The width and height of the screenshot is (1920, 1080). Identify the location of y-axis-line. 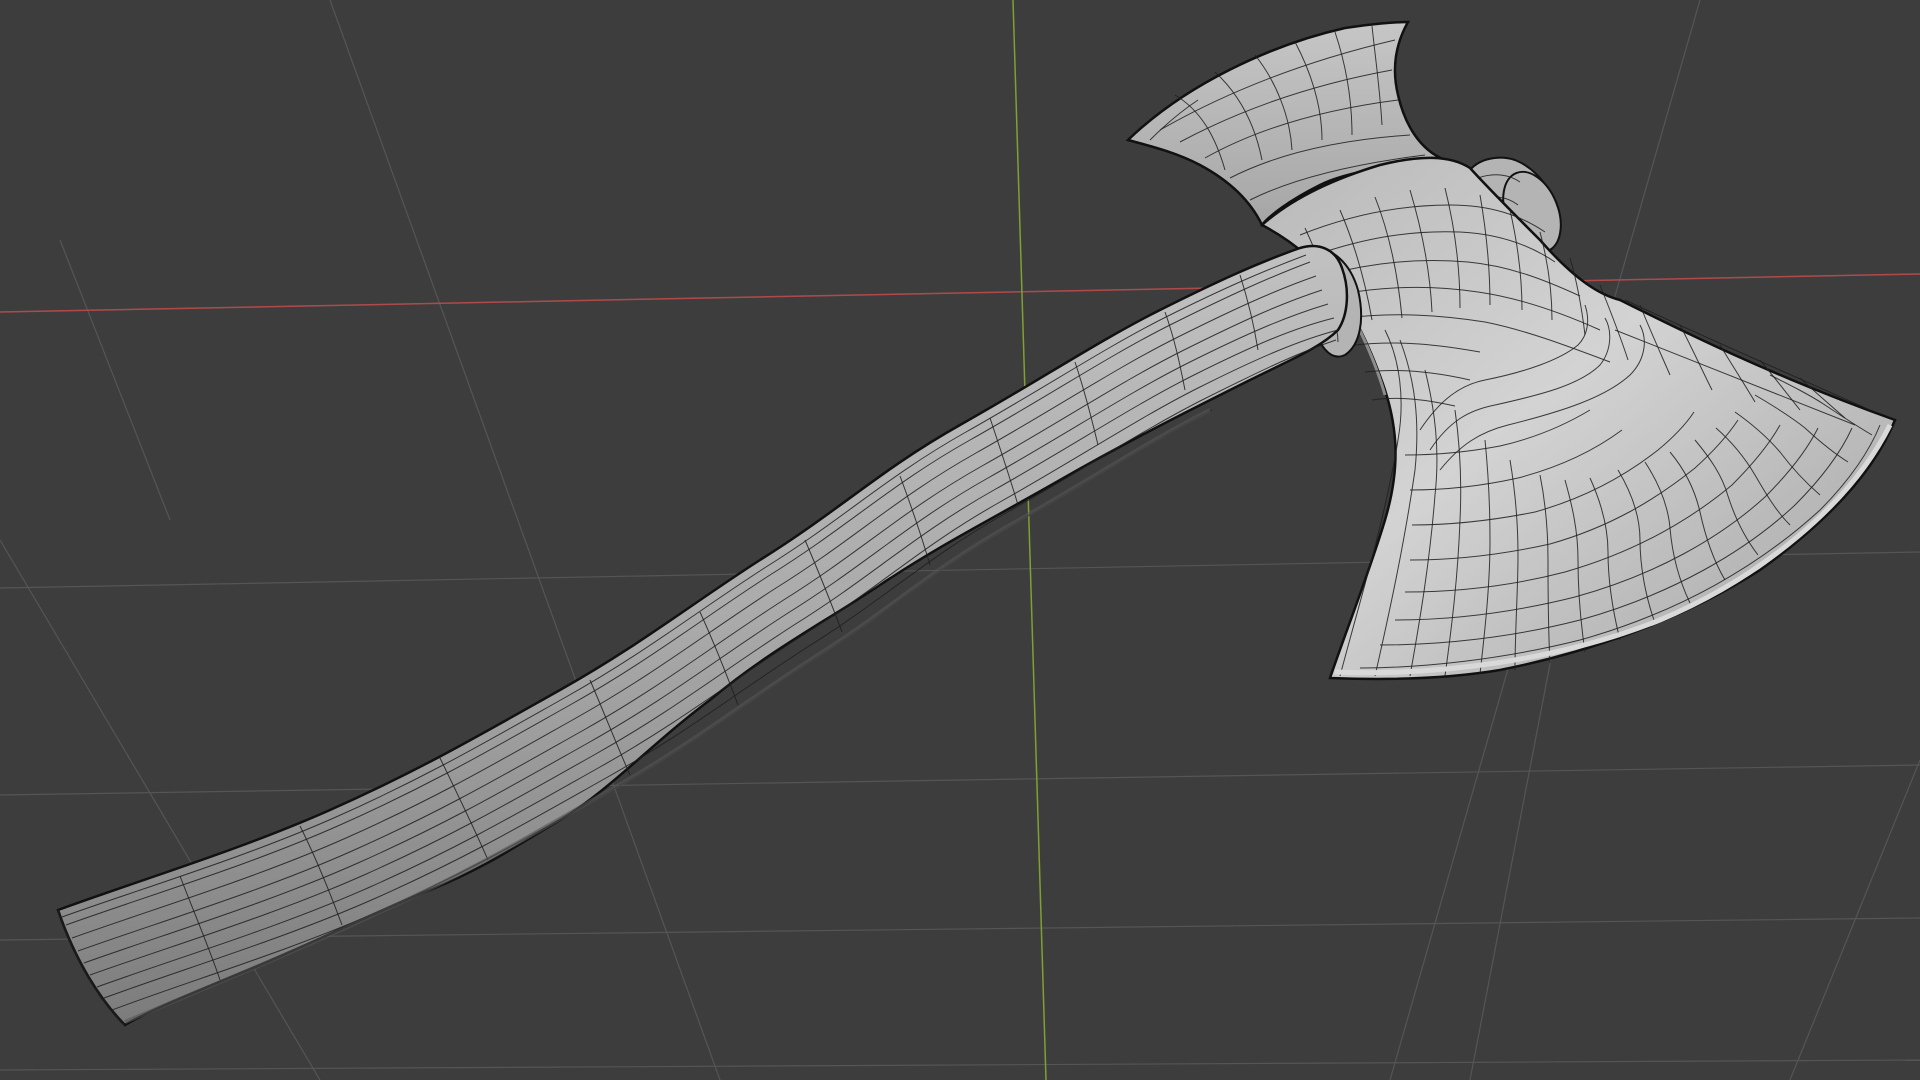
(1029, 540).